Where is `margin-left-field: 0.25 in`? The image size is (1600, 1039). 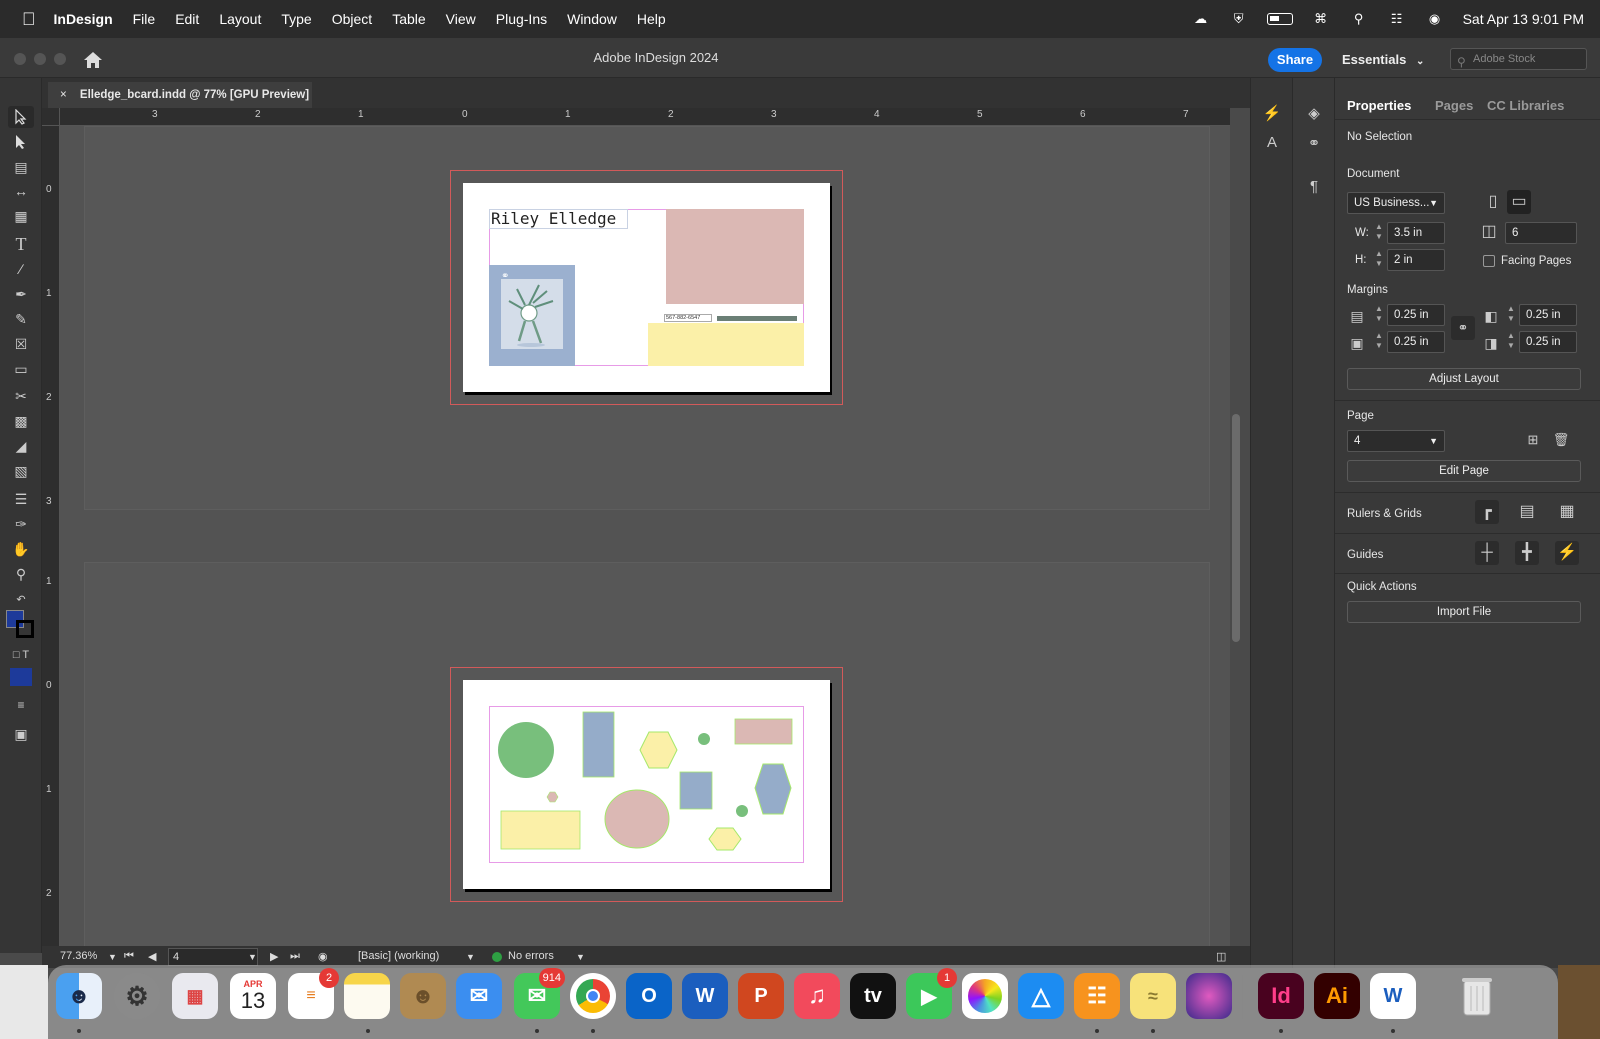 margin-left-field: 0.25 in is located at coordinates (1548, 315).